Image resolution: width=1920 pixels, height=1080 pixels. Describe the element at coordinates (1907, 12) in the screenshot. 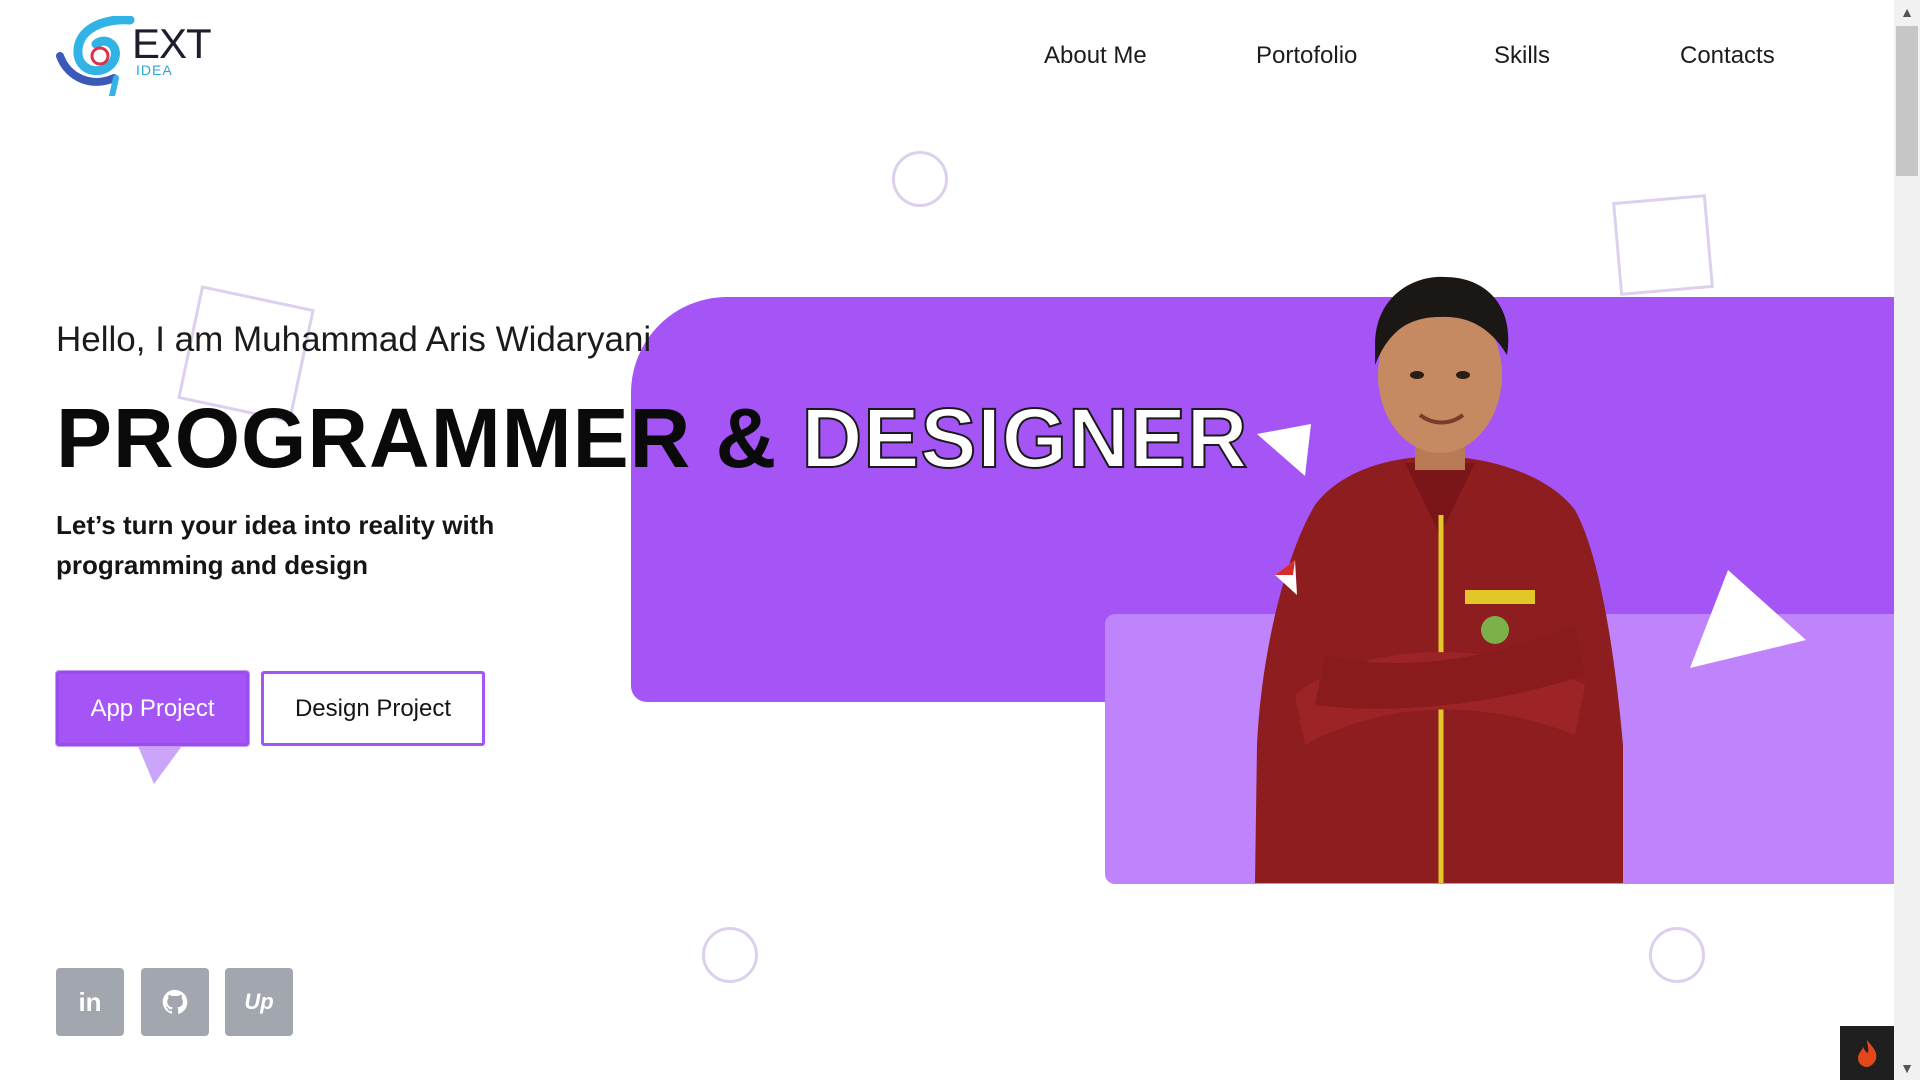

I see `scroll-up-arrow-icon: ▲` at that location.